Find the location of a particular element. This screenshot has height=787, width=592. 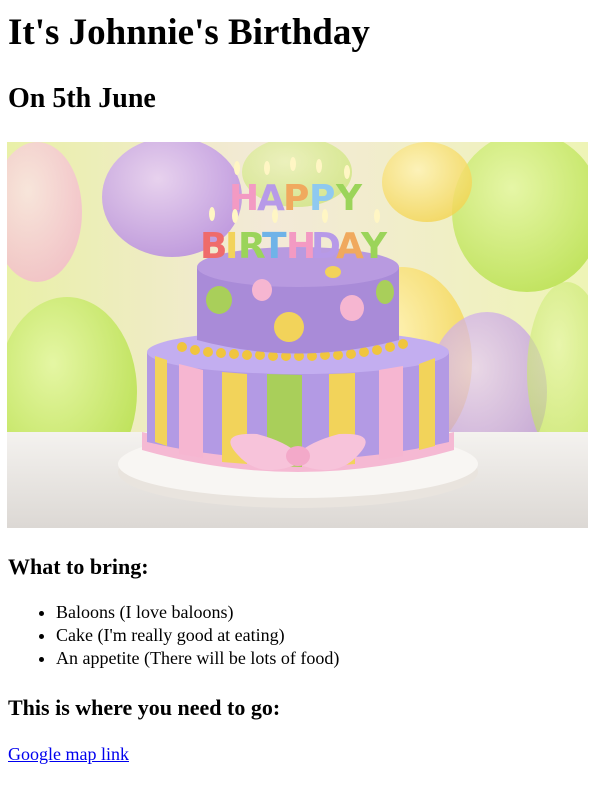

list-item: Baloons (I love baloons) is located at coordinates (197, 612).